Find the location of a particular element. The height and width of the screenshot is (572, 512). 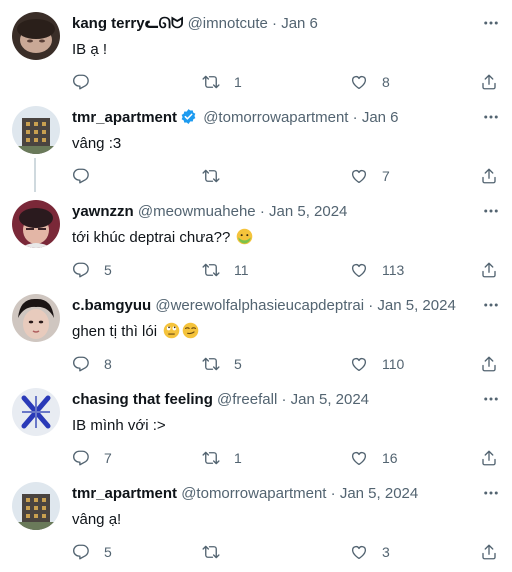

user-handle: @imnotcute is located at coordinates (228, 23).